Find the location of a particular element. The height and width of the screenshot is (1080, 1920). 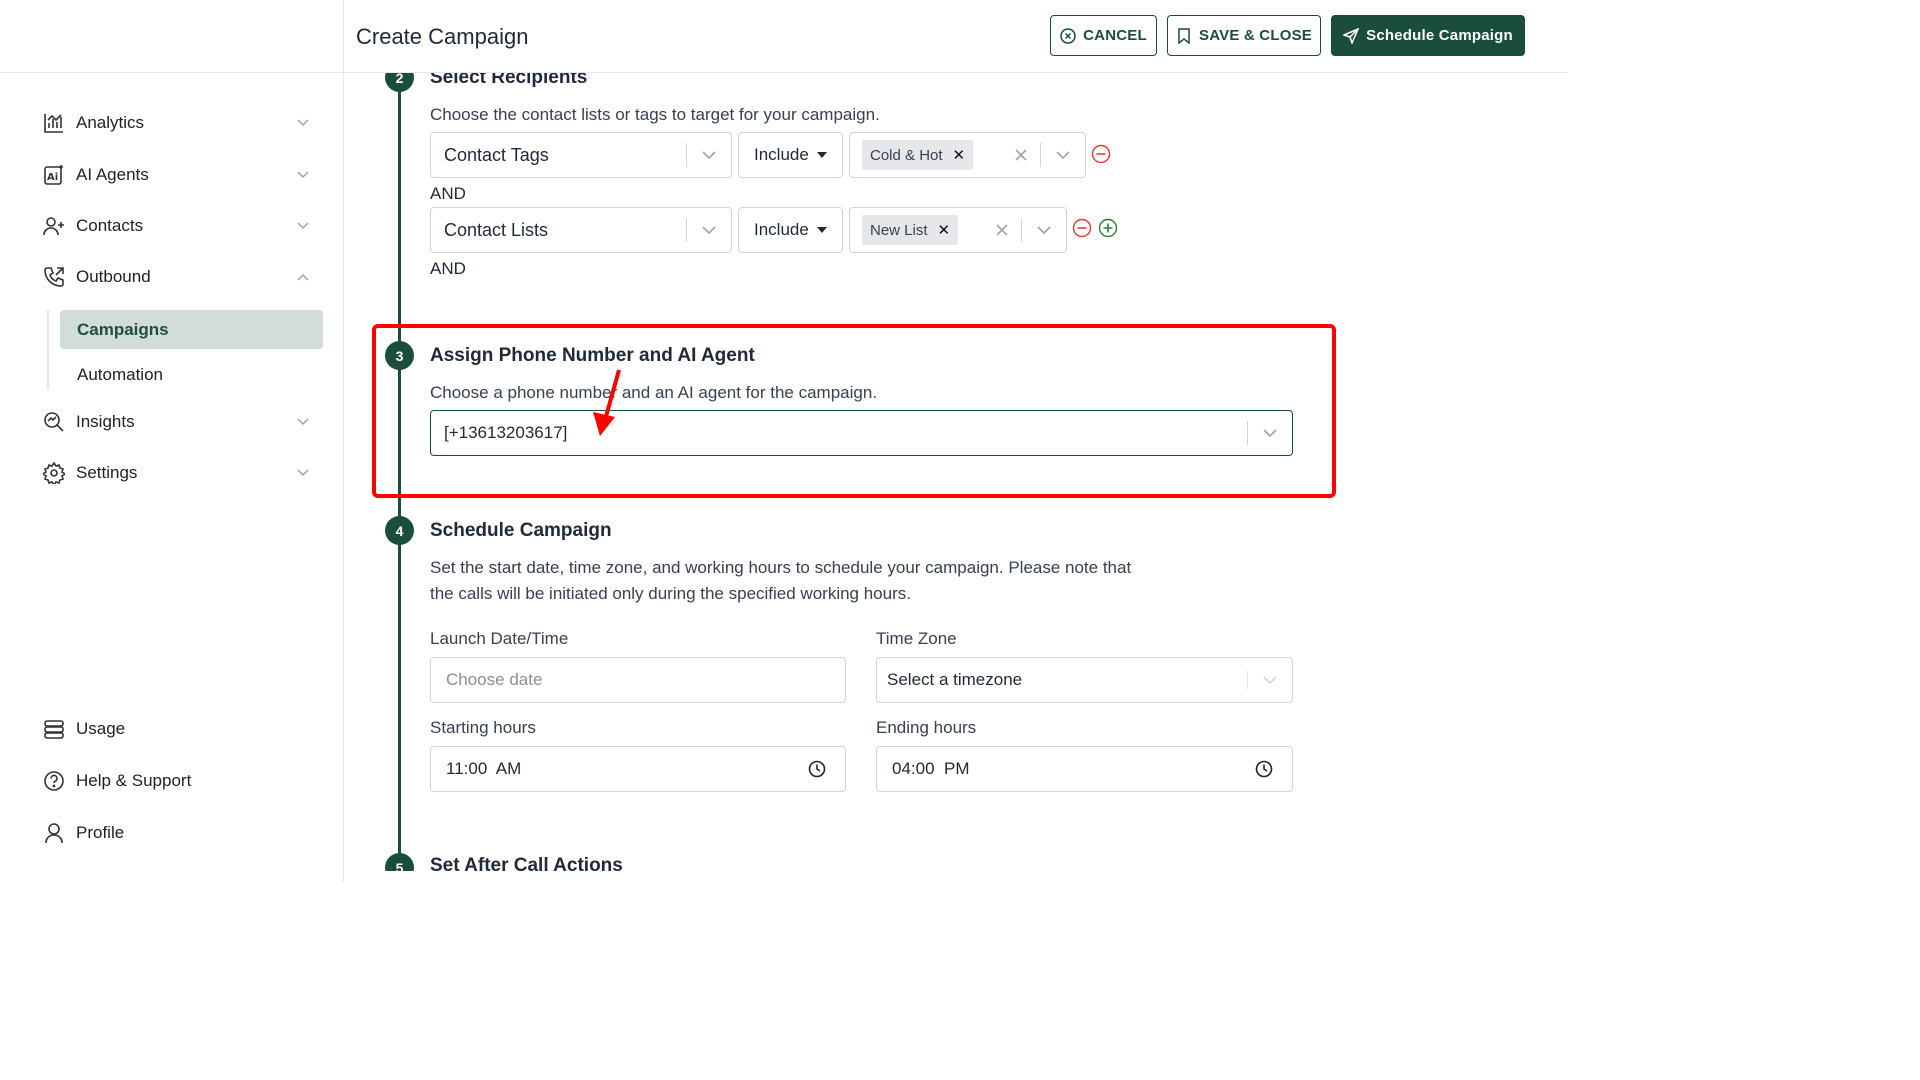

timezone-value: Select a timezone is located at coordinates (955, 679).